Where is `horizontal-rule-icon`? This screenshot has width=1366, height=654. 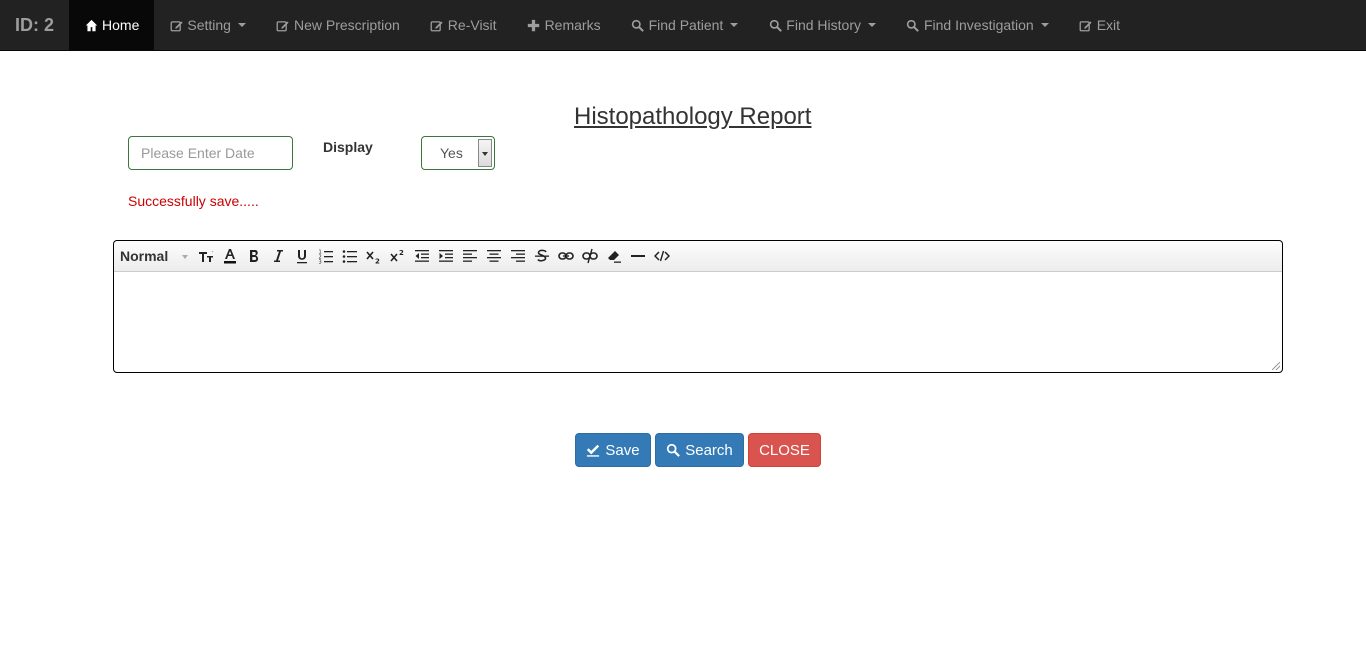
horizontal-rule-icon is located at coordinates (638, 256).